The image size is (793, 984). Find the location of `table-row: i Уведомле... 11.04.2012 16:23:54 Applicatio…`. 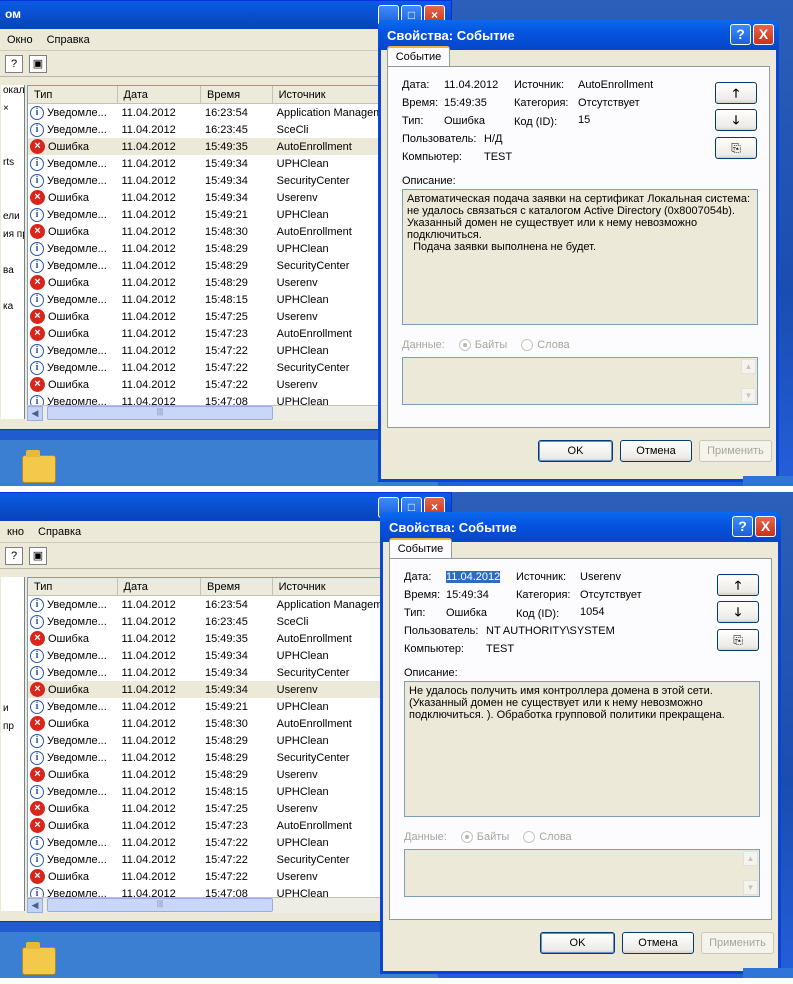

table-row: i Уведомле... 11.04.2012 16:23:54 Applicatio… is located at coordinates (205, 112).